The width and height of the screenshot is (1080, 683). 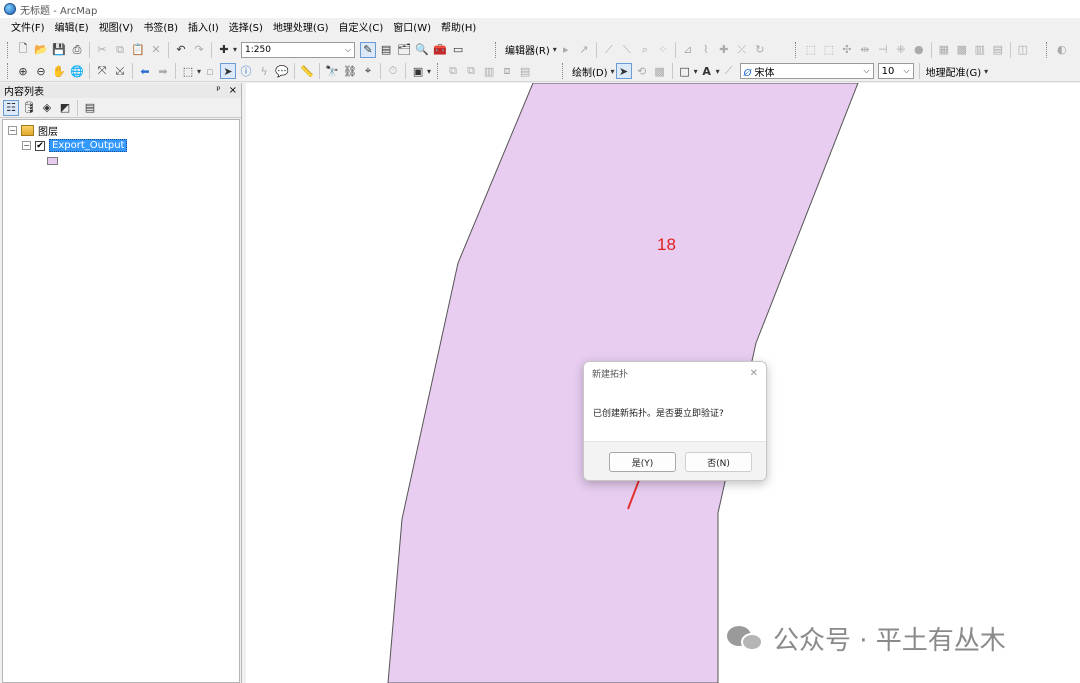 I want to click on select-elements-arrow-icon: ➤, so click(x=228, y=71).